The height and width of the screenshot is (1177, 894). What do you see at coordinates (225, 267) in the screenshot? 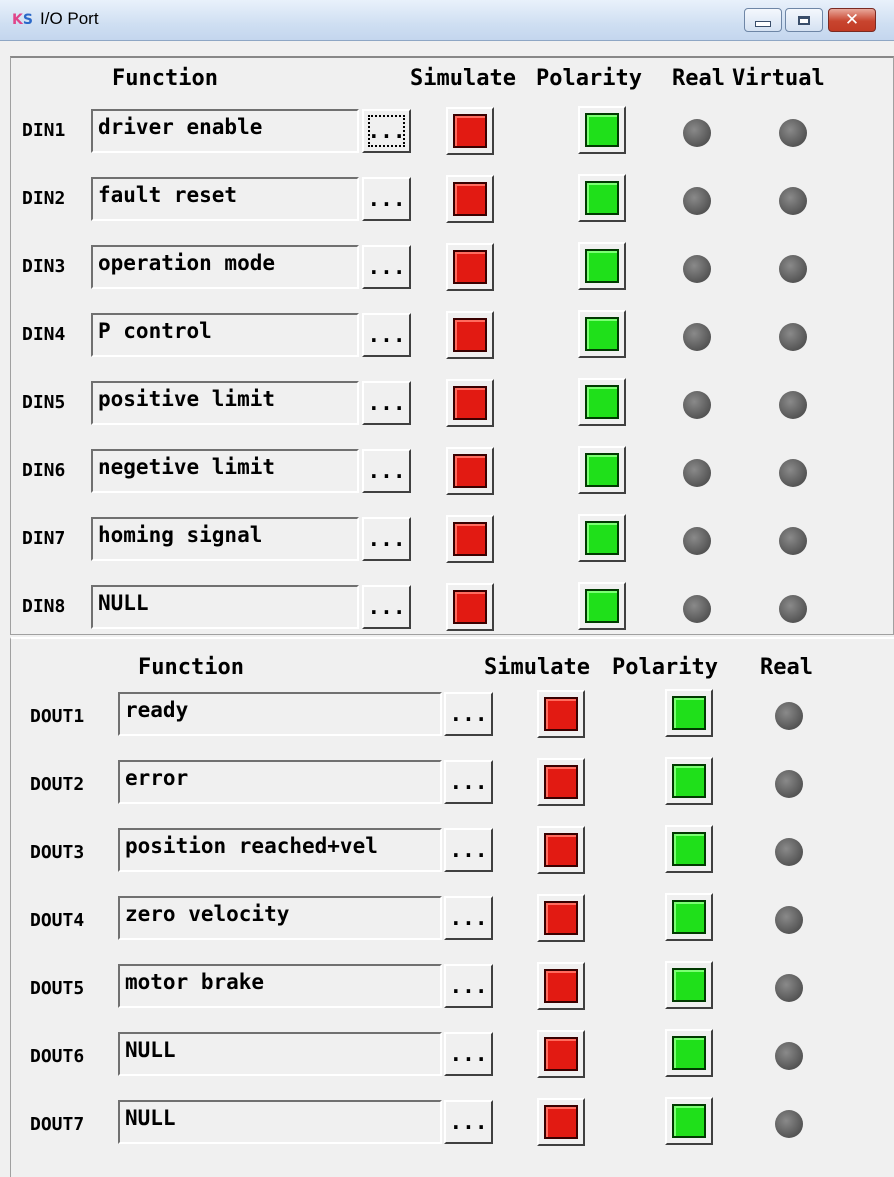
I see `din-function-field: operation mode` at bounding box center [225, 267].